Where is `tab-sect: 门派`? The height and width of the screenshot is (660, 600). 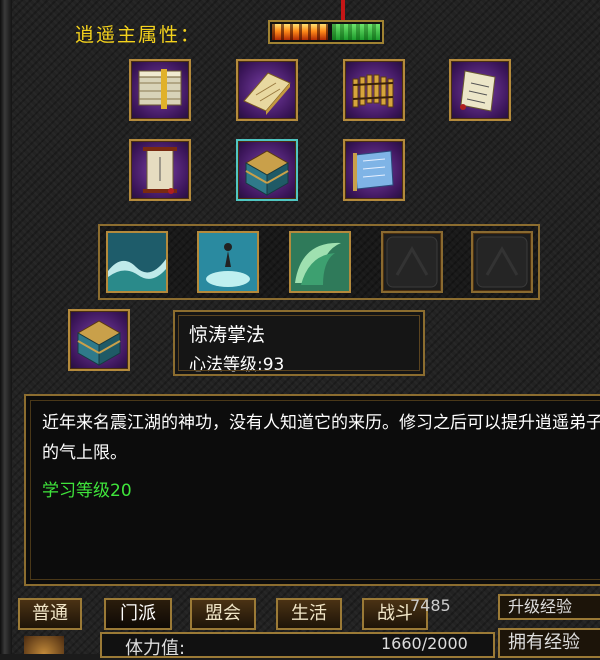 tab-sect: 门派 is located at coordinates (138, 614).